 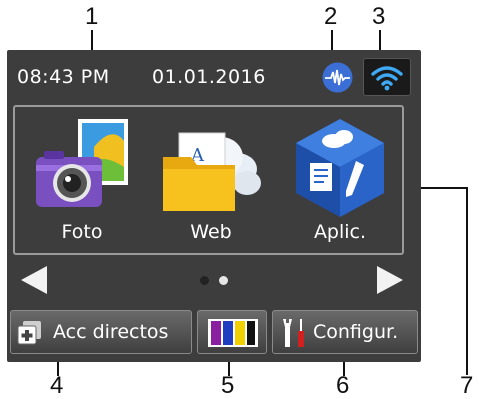 I want to click on callout-3: 3, so click(x=379, y=16).